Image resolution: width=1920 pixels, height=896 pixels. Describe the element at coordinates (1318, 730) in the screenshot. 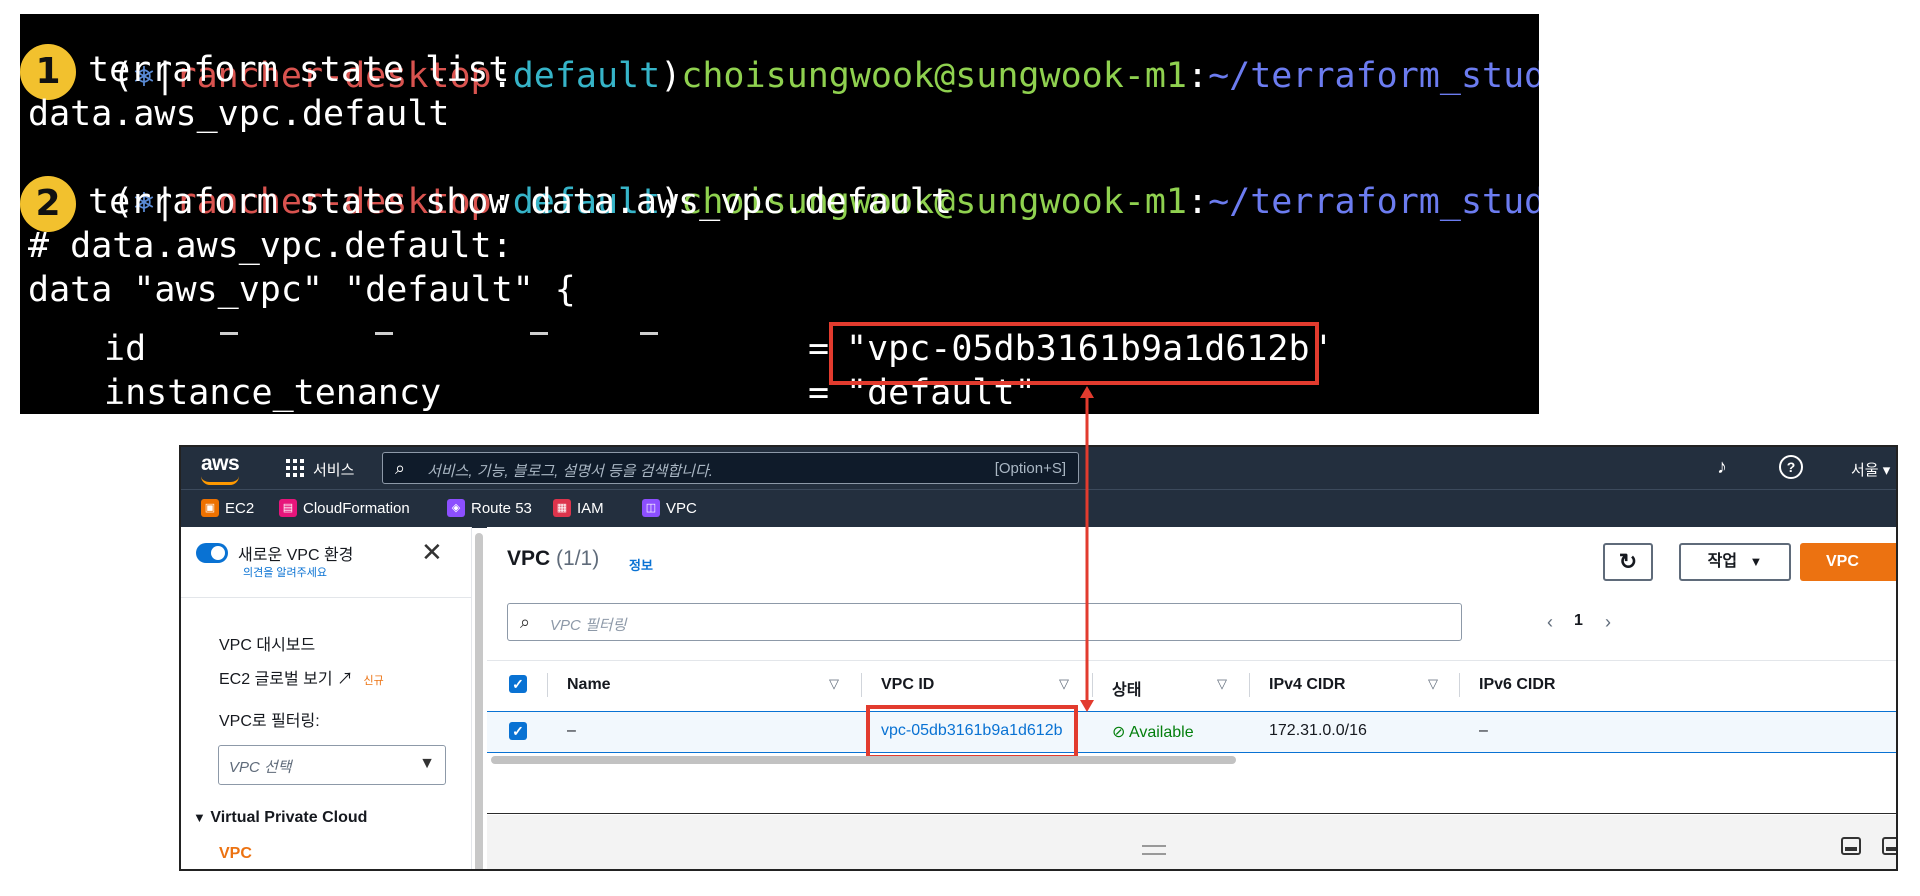

I see `cell-ipv4-cidr: 172.31.0.0/16` at that location.